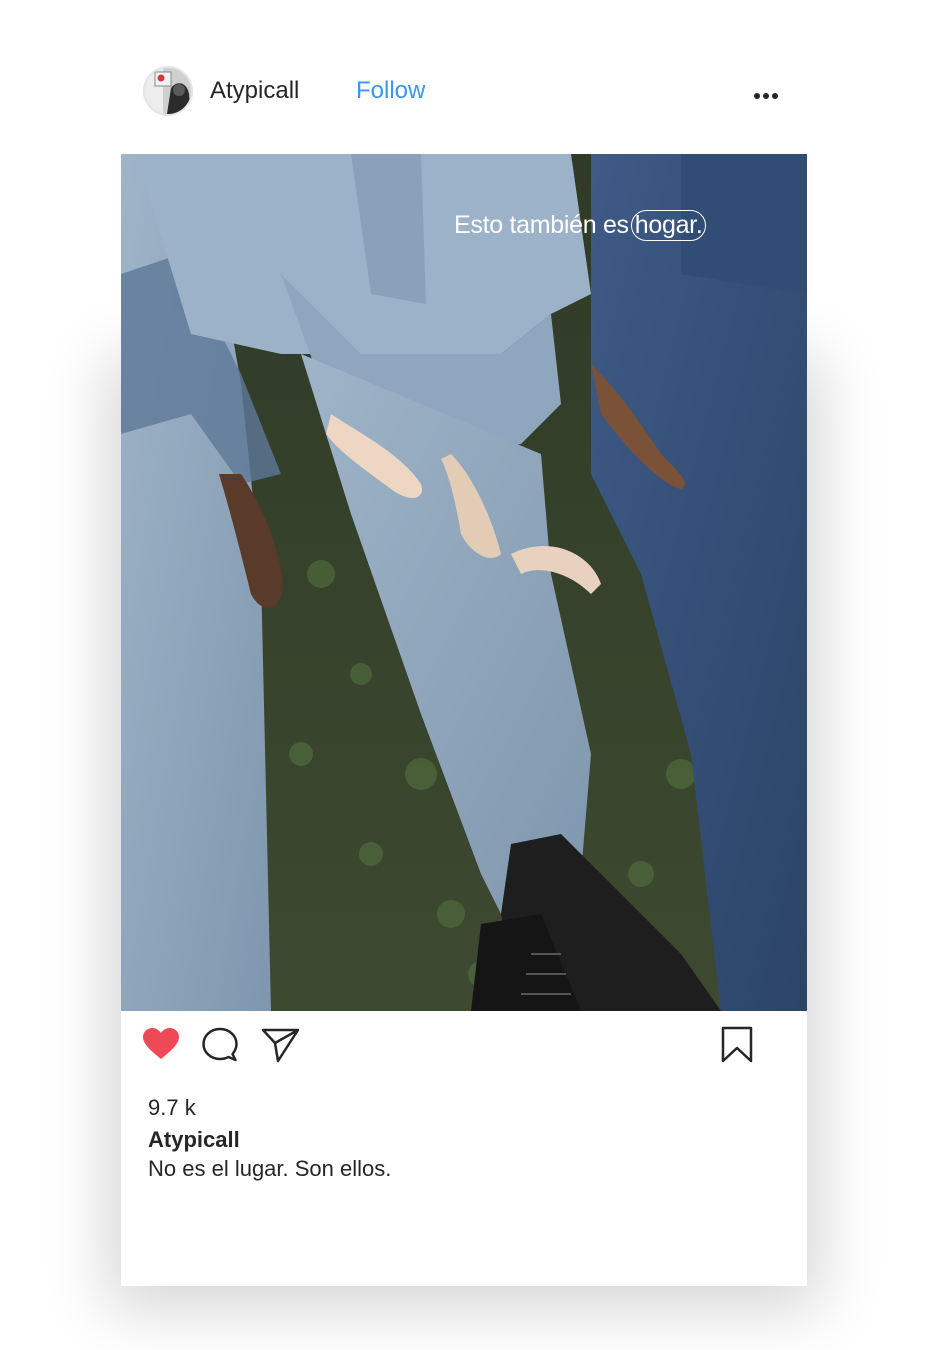 Image resolution: width=952 pixels, height=1350 pixels. Describe the element at coordinates (476, 75) in the screenshot. I see `post-header: Atypicall Follow` at that location.